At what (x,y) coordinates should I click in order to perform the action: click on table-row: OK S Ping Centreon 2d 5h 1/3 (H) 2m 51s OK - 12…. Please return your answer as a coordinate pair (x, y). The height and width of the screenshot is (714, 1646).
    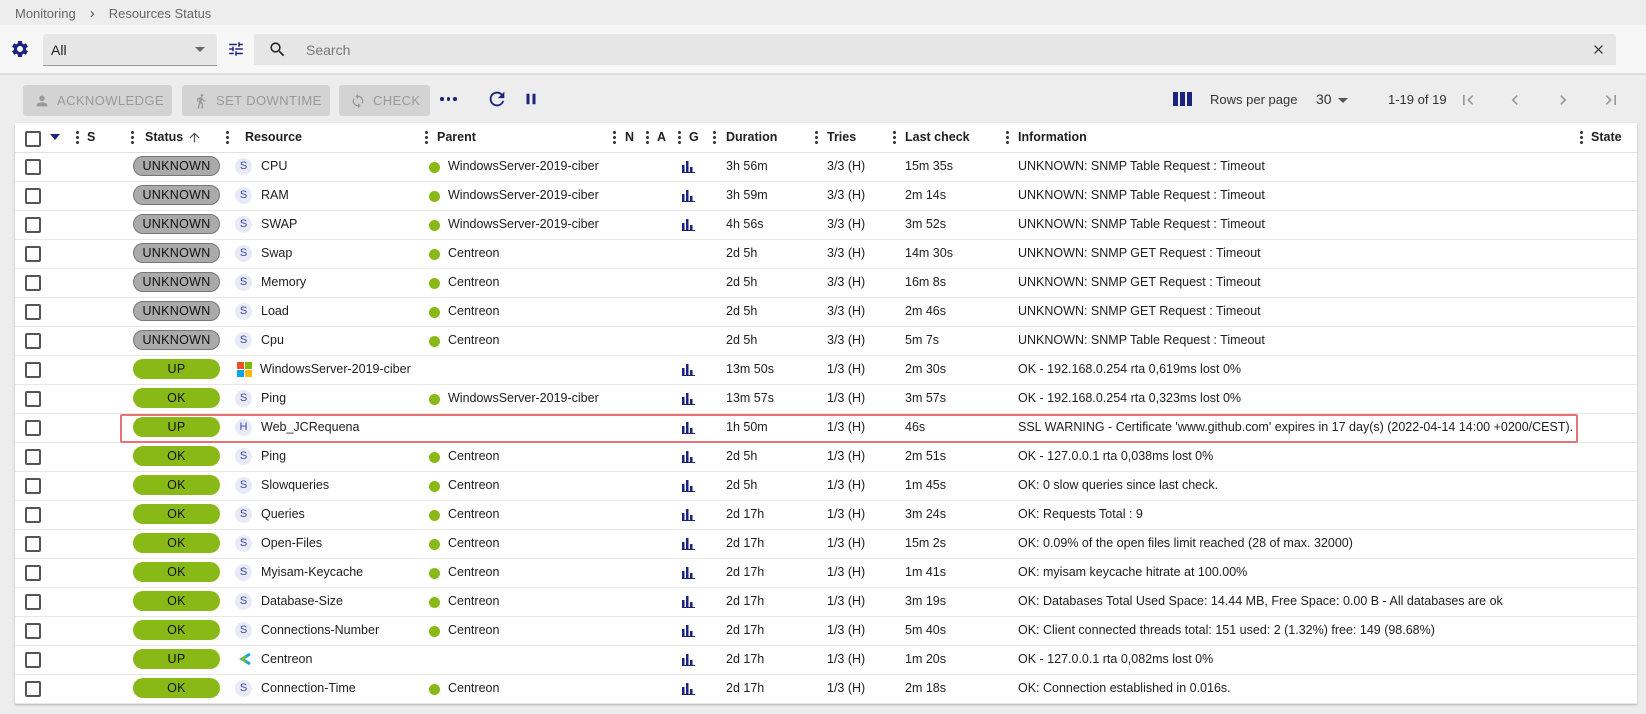
    Looking at the image, I should click on (826, 457).